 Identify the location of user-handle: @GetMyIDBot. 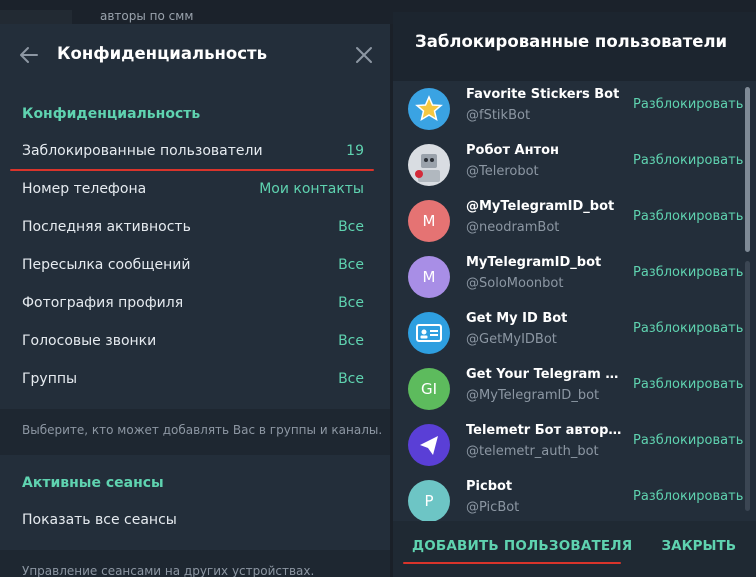
(511, 339).